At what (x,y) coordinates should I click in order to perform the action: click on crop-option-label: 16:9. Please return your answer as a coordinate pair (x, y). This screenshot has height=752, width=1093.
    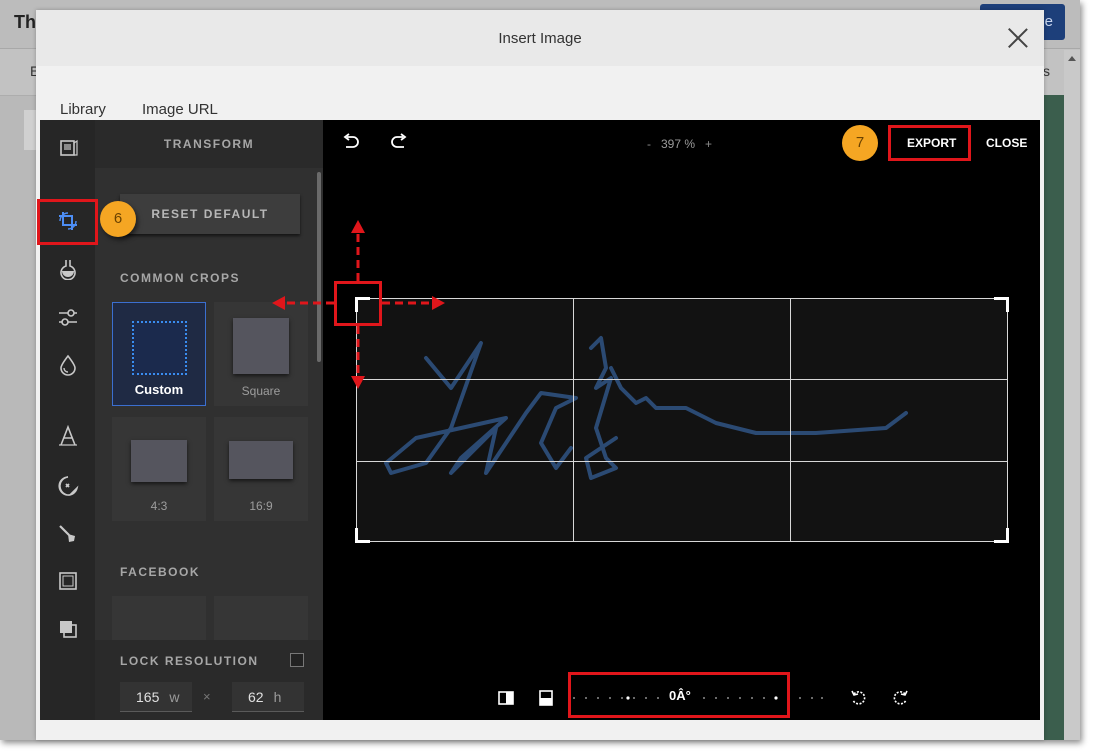
    Looking at the image, I should click on (261, 506).